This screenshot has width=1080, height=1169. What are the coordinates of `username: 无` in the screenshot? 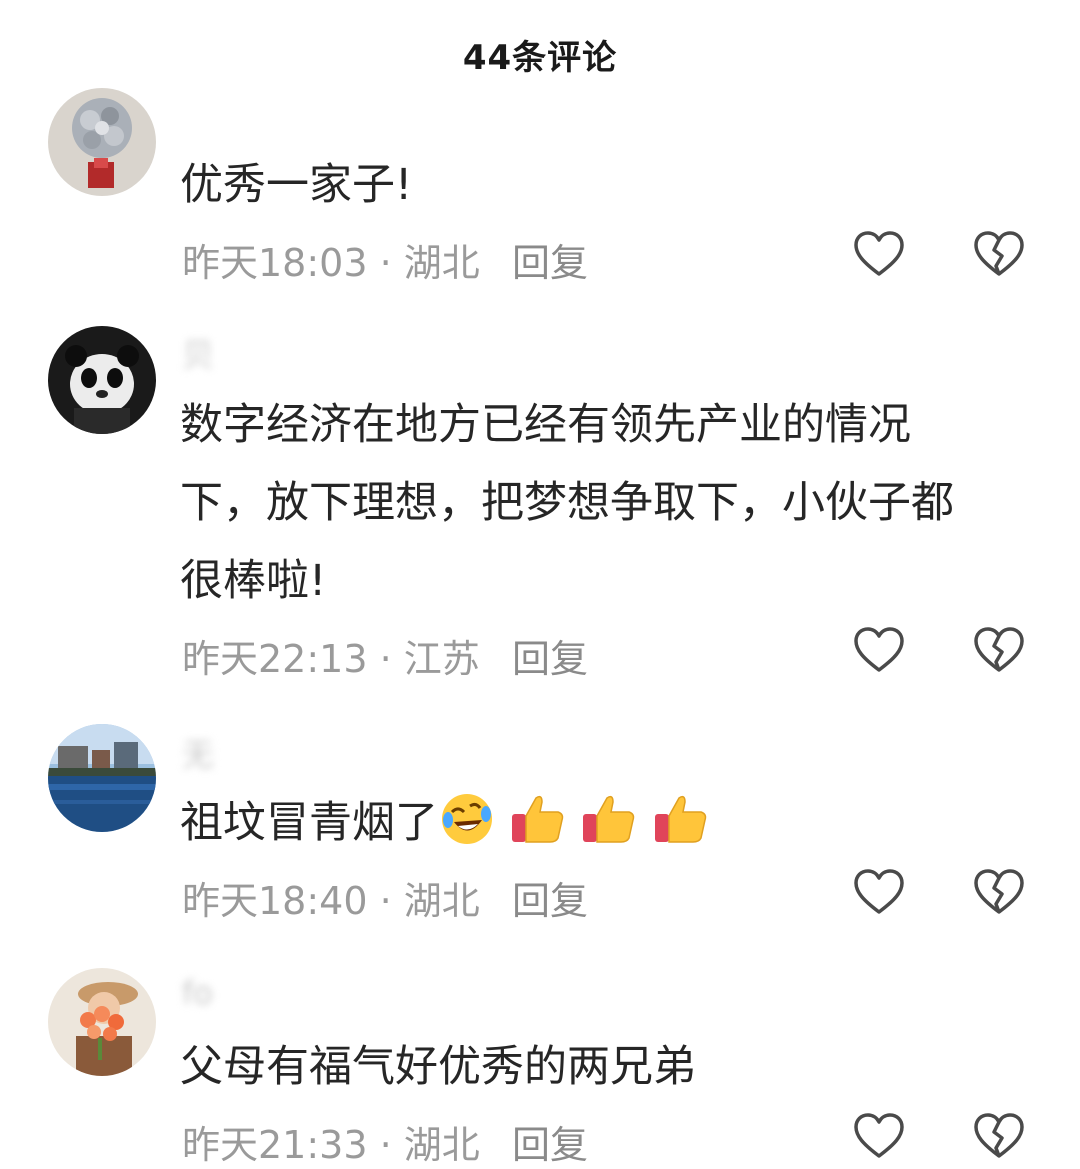 It's located at (198, 753).